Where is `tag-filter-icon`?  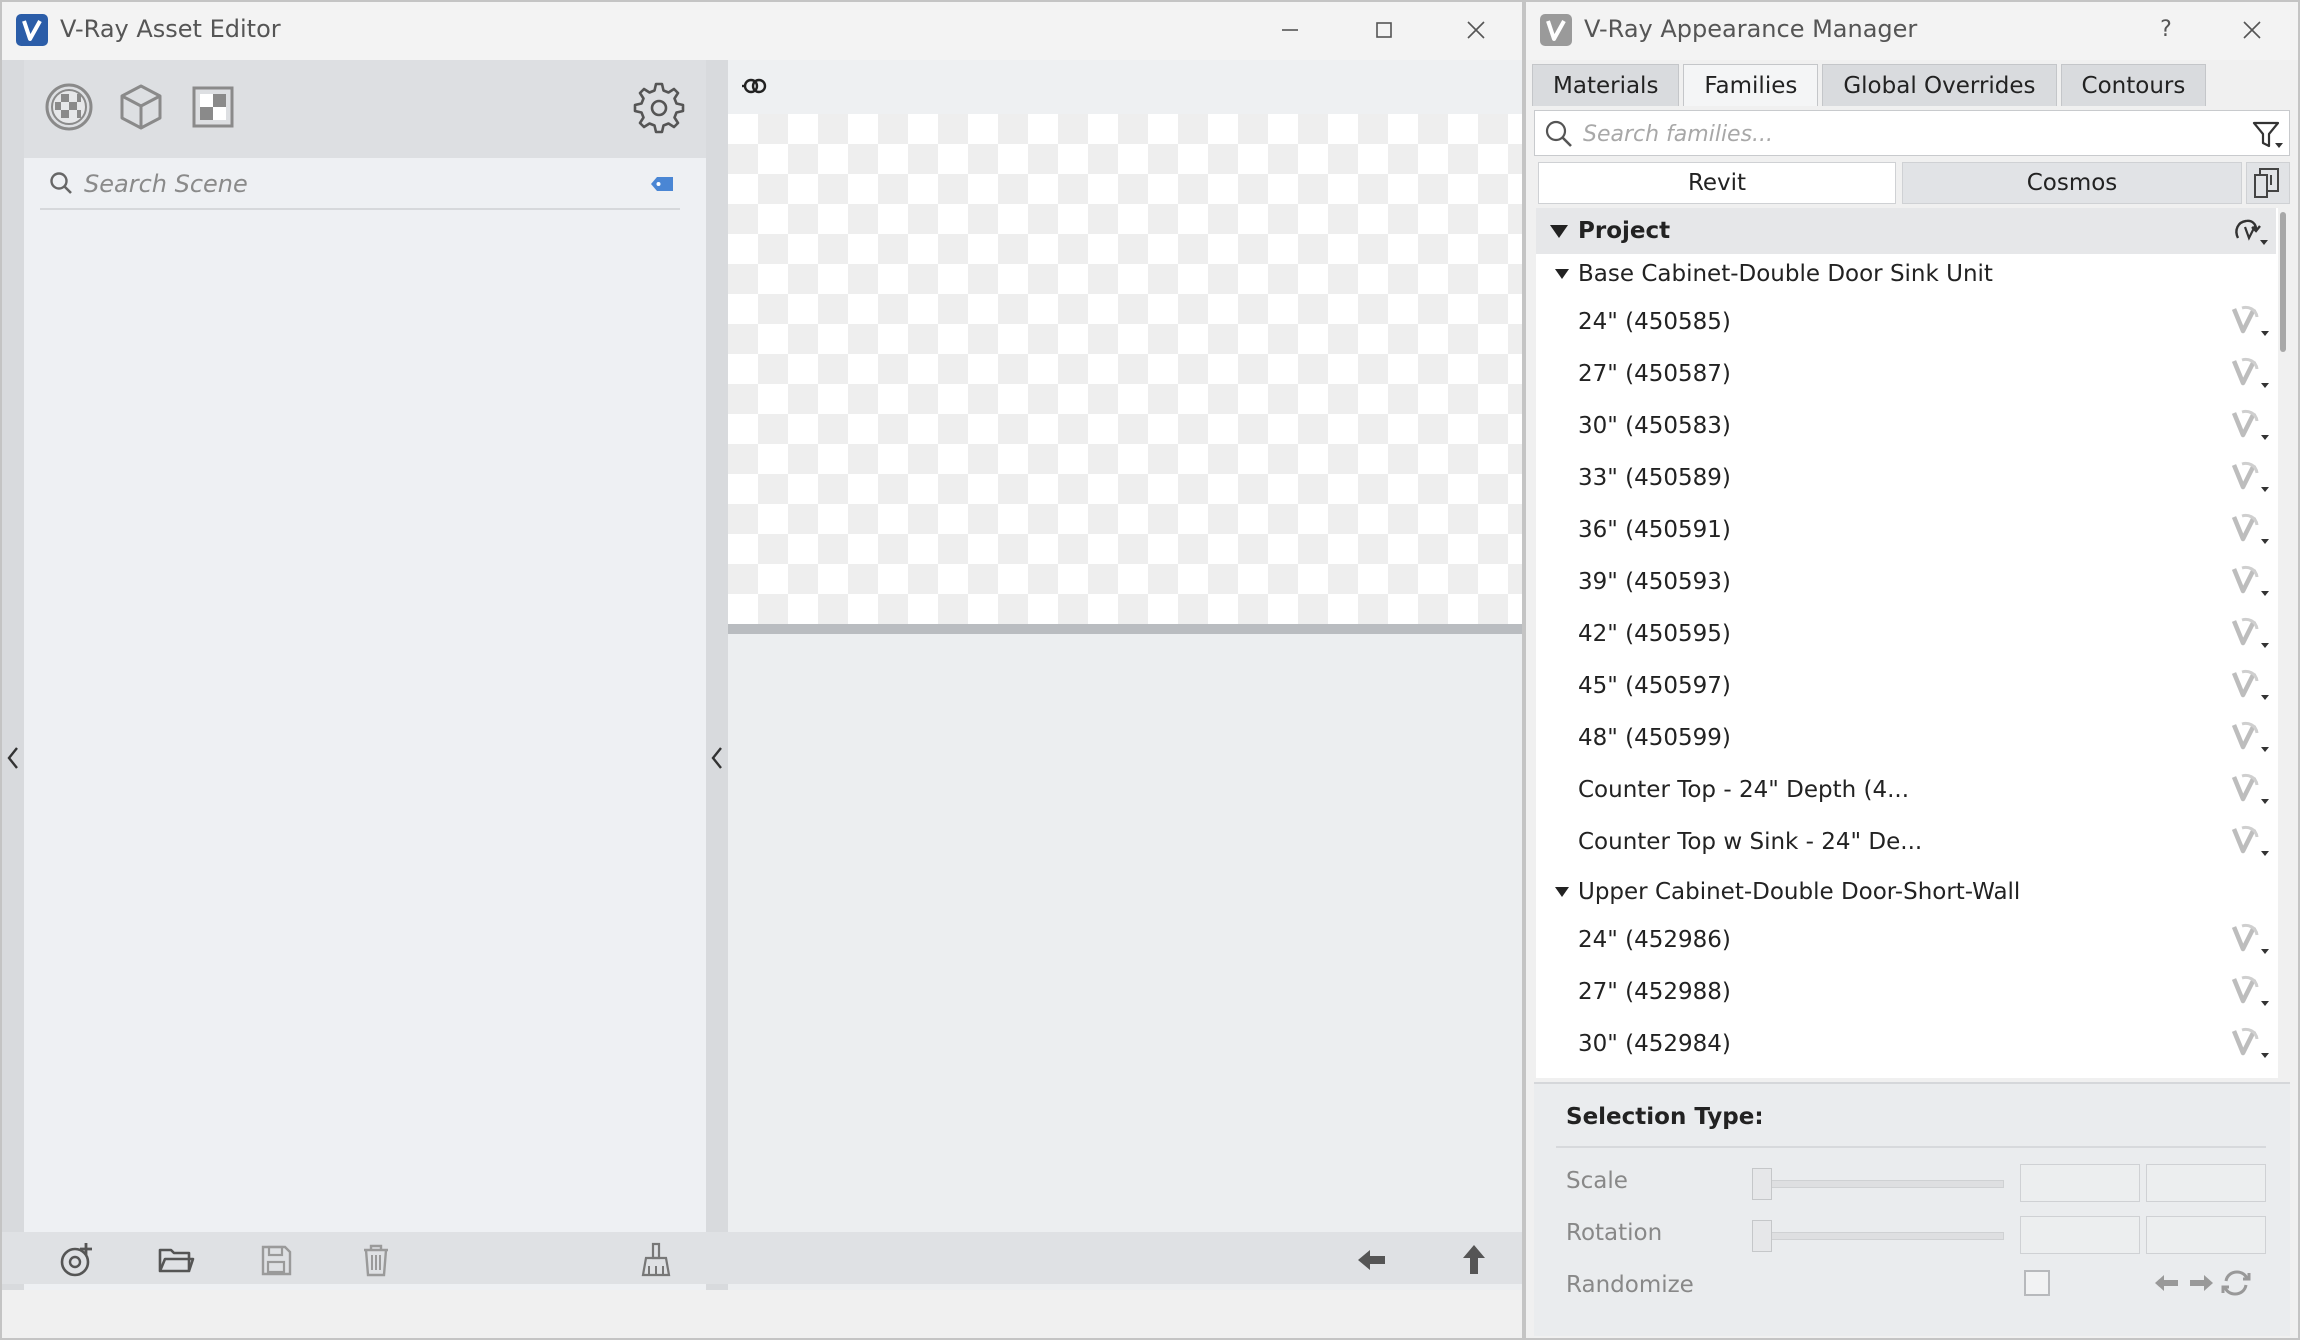 tag-filter-icon is located at coordinates (663, 184).